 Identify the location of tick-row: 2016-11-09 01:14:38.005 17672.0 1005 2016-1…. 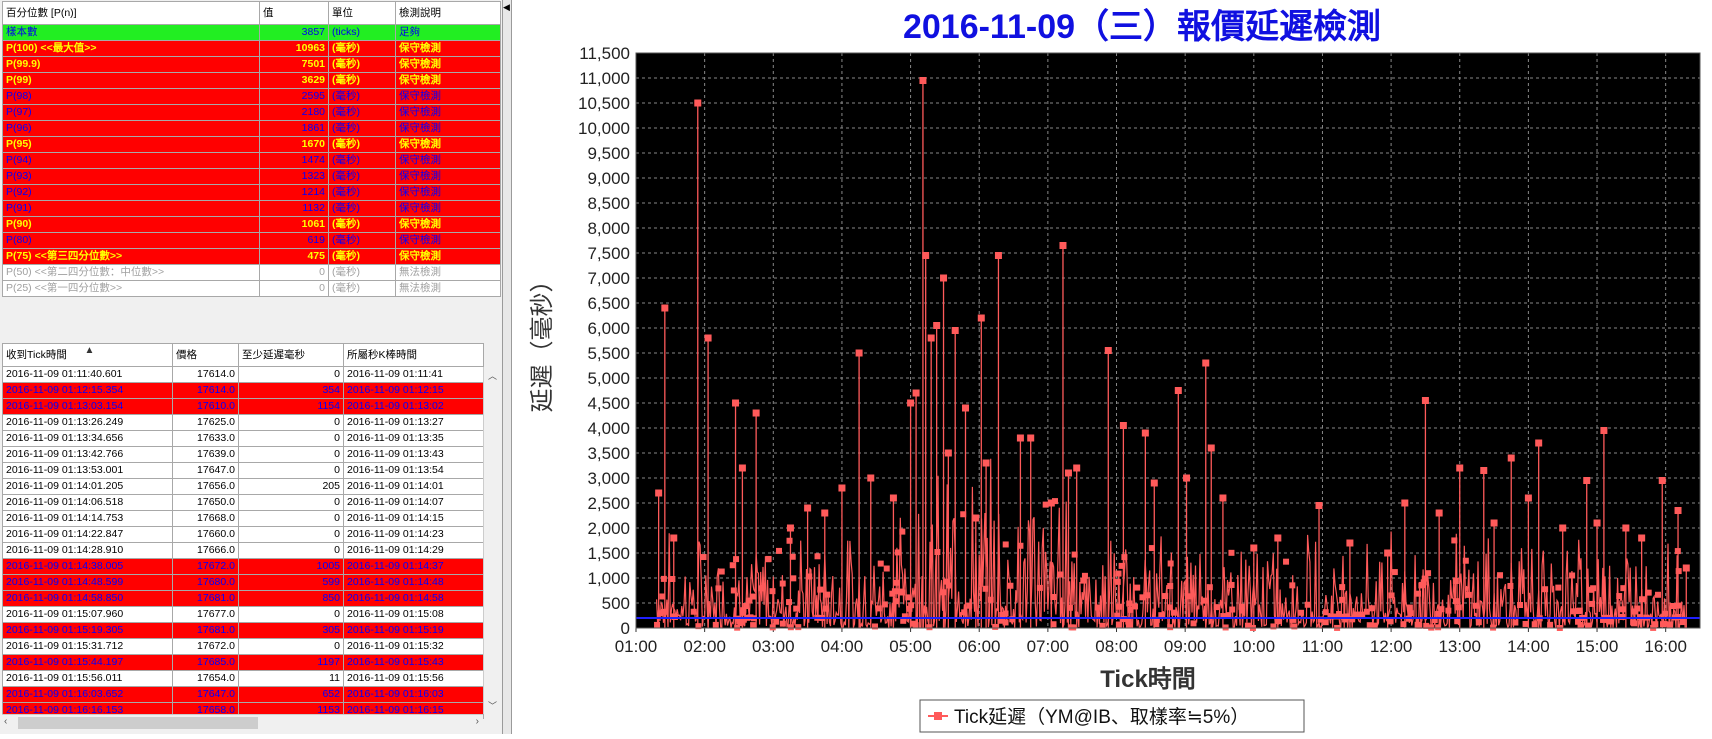
(243, 566).